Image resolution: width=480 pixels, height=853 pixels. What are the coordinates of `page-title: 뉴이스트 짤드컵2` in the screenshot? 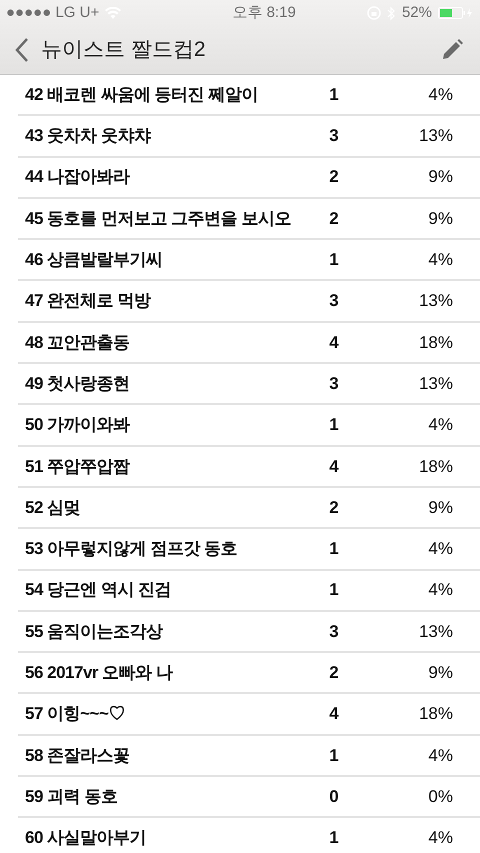 It's located at (123, 50).